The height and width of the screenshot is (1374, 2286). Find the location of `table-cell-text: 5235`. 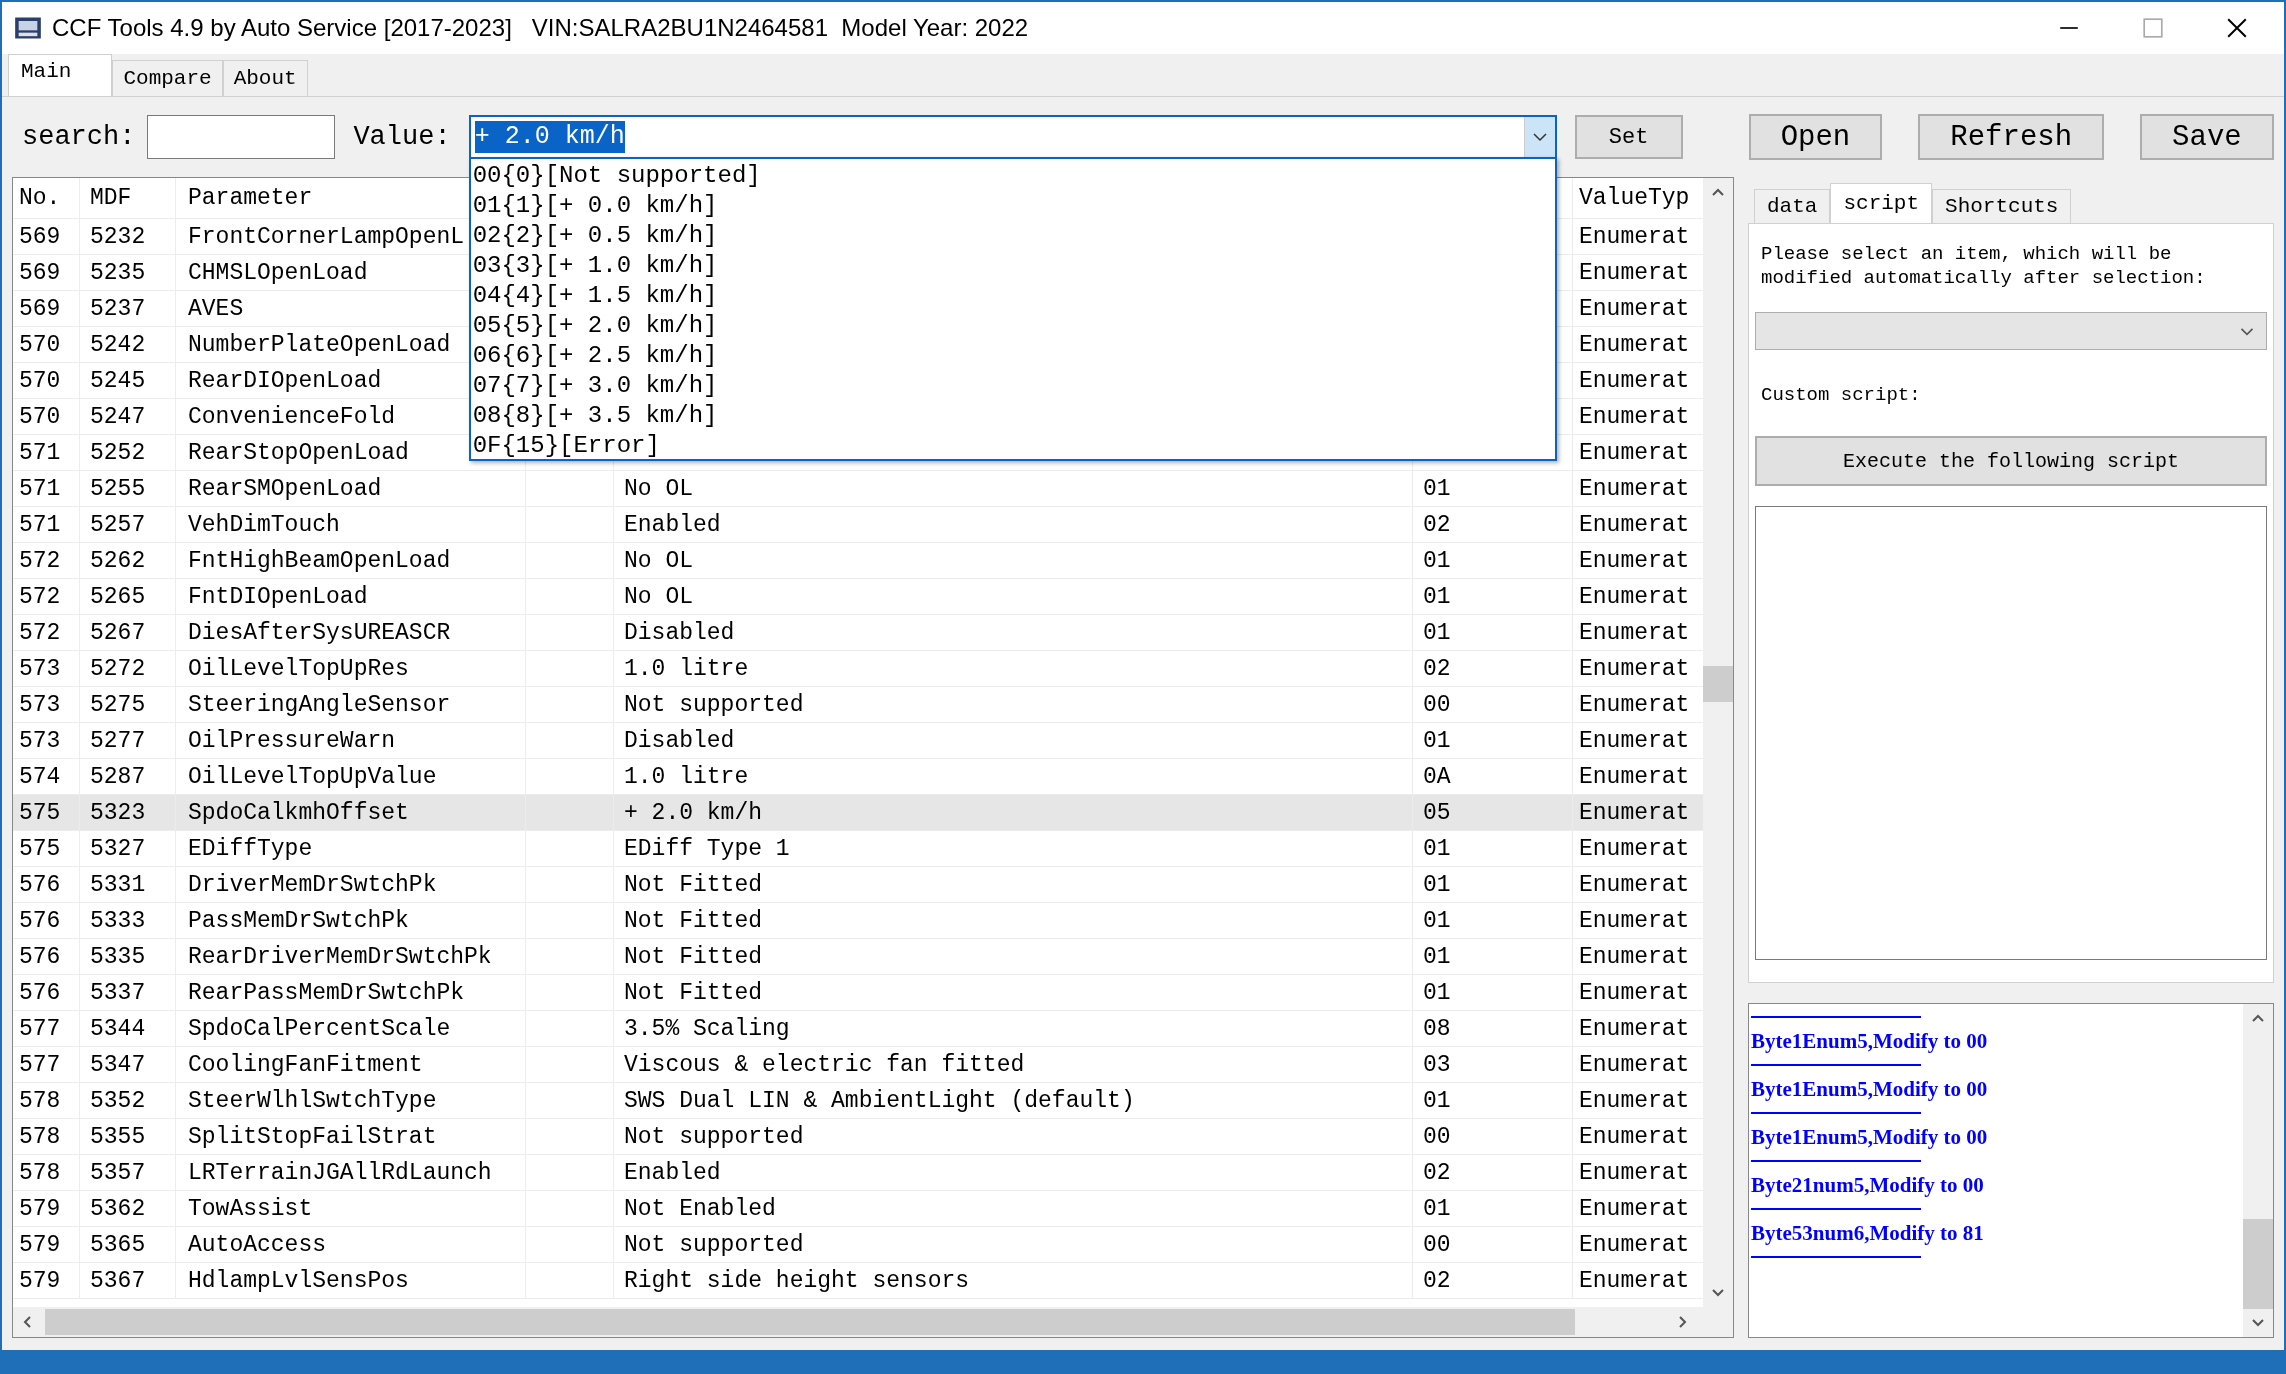

table-cell-text: 5235 is located at coordinates (118, 273).